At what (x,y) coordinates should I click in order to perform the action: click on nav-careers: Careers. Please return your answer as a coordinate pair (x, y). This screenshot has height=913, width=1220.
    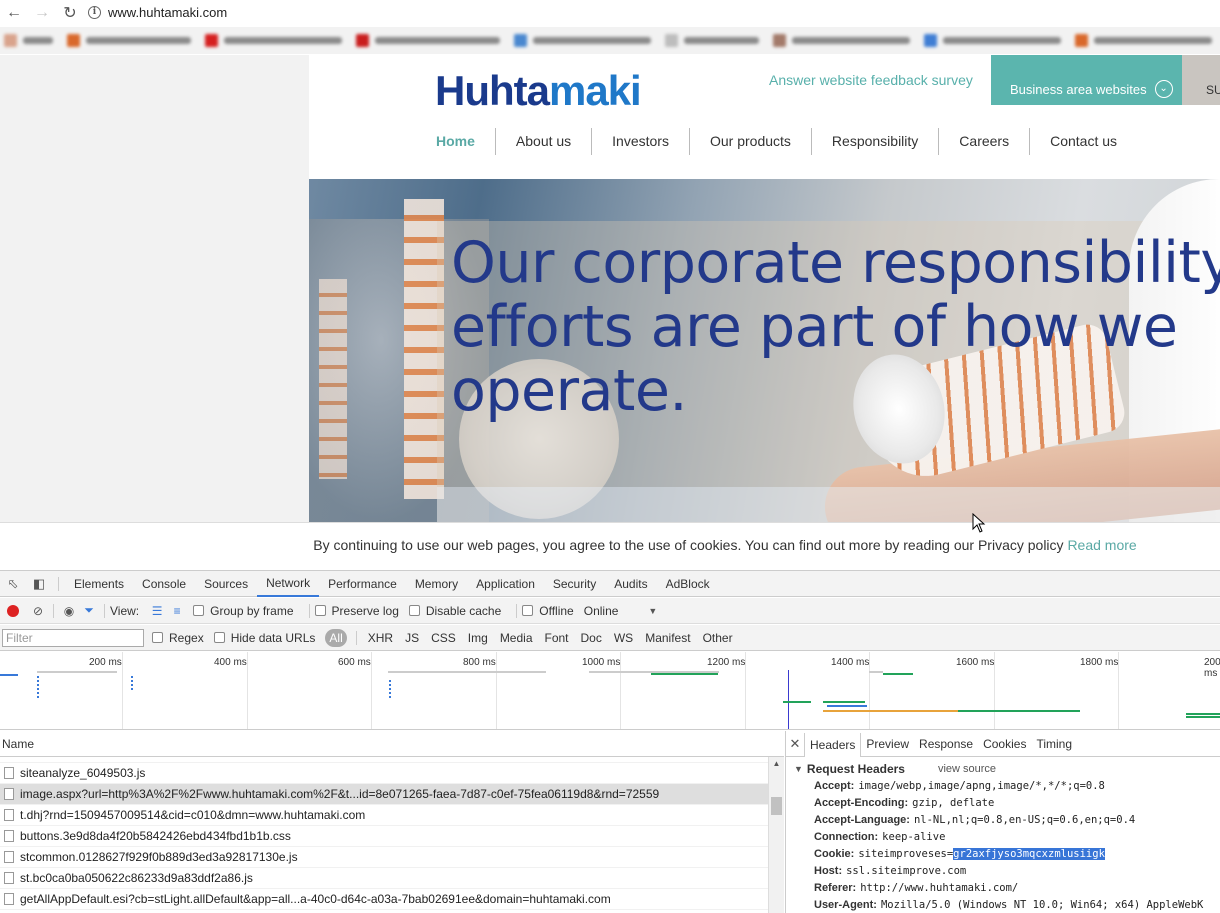
    Looking at the image, I should click on (985, 141).